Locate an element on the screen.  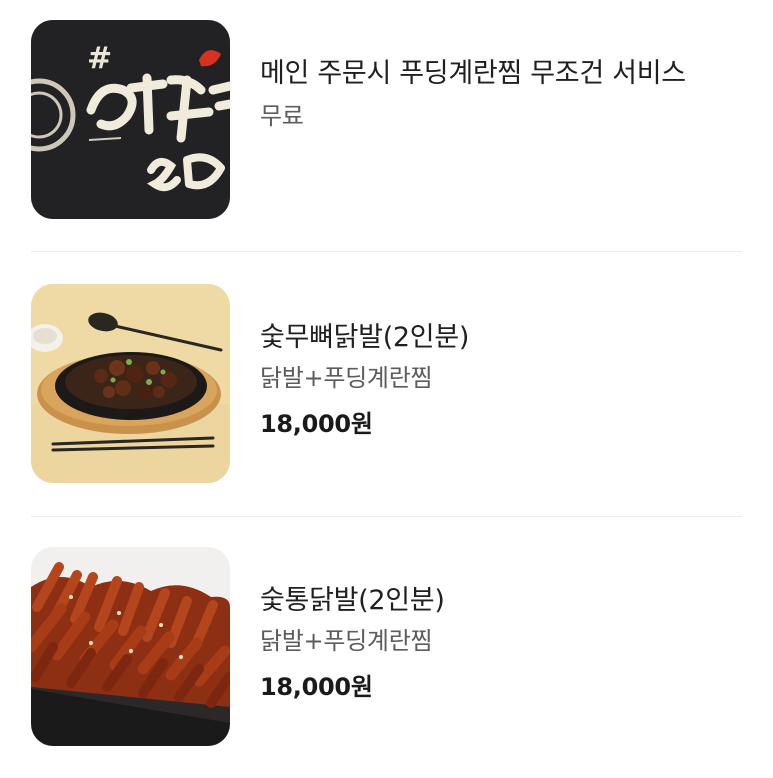
menu-item-name: 숯통닭발(2인분) is located at coordinates (352, 600).